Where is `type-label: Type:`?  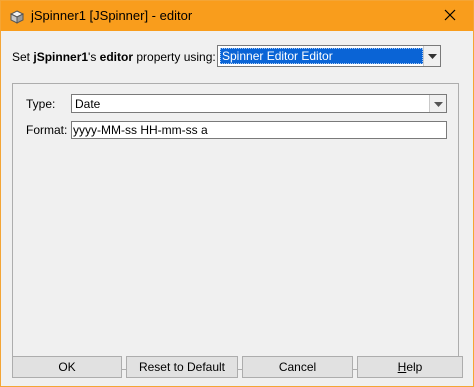
type-label: Type: is located at coordinates (41, 104).